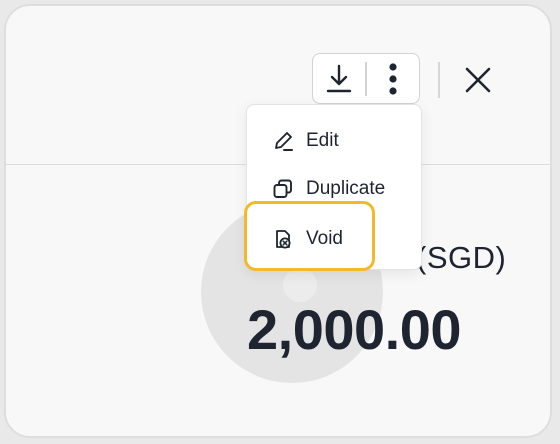  I want to click on menu-item-edit: Edit, so click(335, 141).